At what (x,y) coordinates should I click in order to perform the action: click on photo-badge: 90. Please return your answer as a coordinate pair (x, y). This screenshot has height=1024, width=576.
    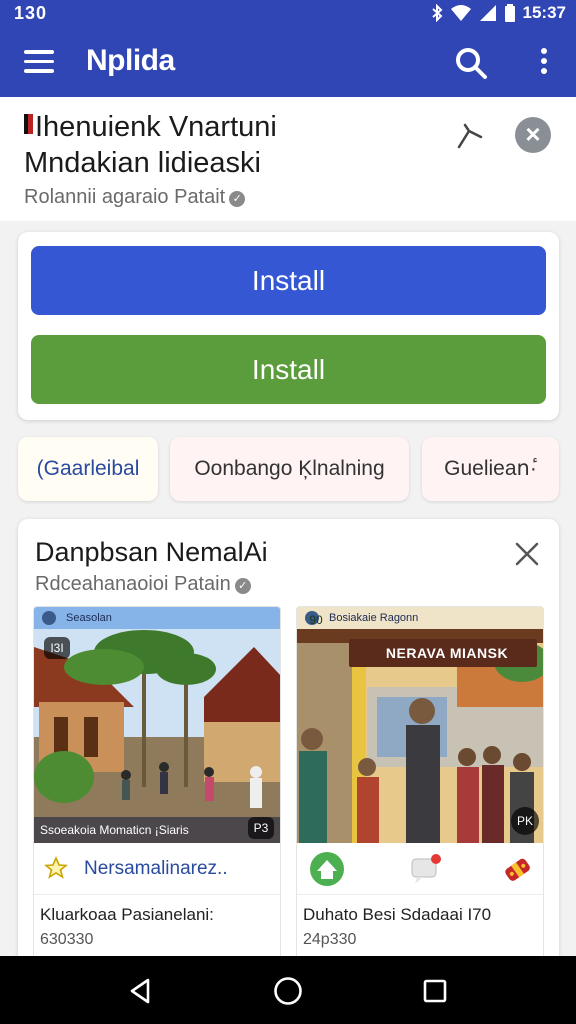
    Looking at the image, I should click on (316, 620).